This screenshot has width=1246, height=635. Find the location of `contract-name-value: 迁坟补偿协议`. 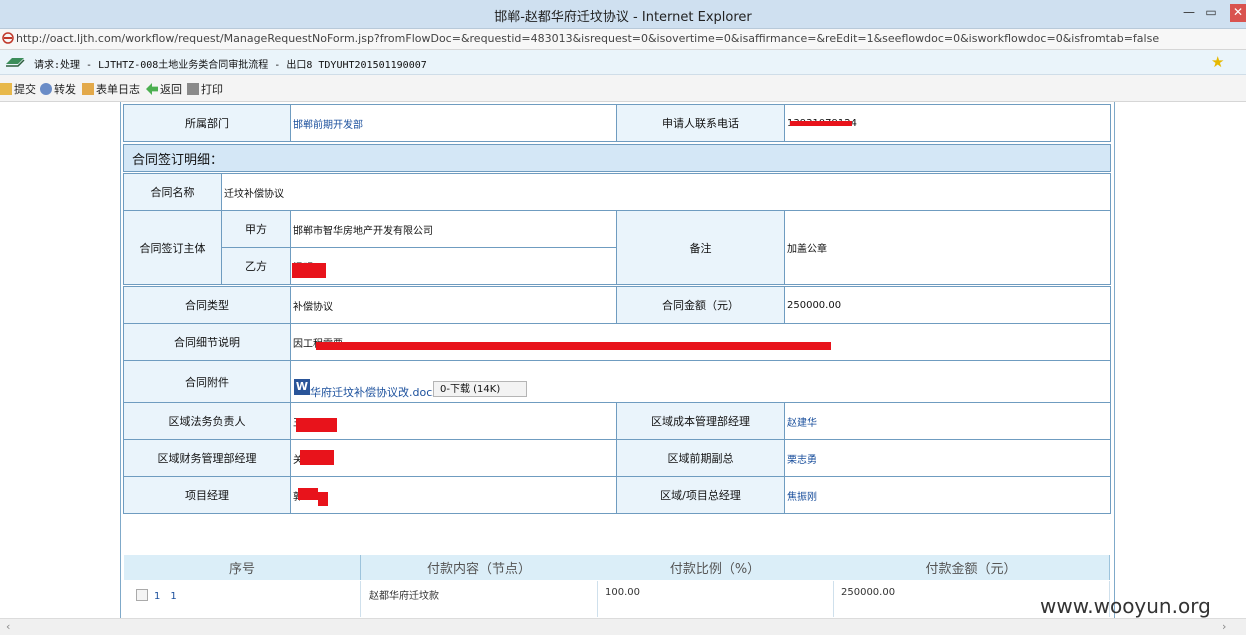

contract-name-value: 迁坟补偿协议 is located at coordinates (666, 192).